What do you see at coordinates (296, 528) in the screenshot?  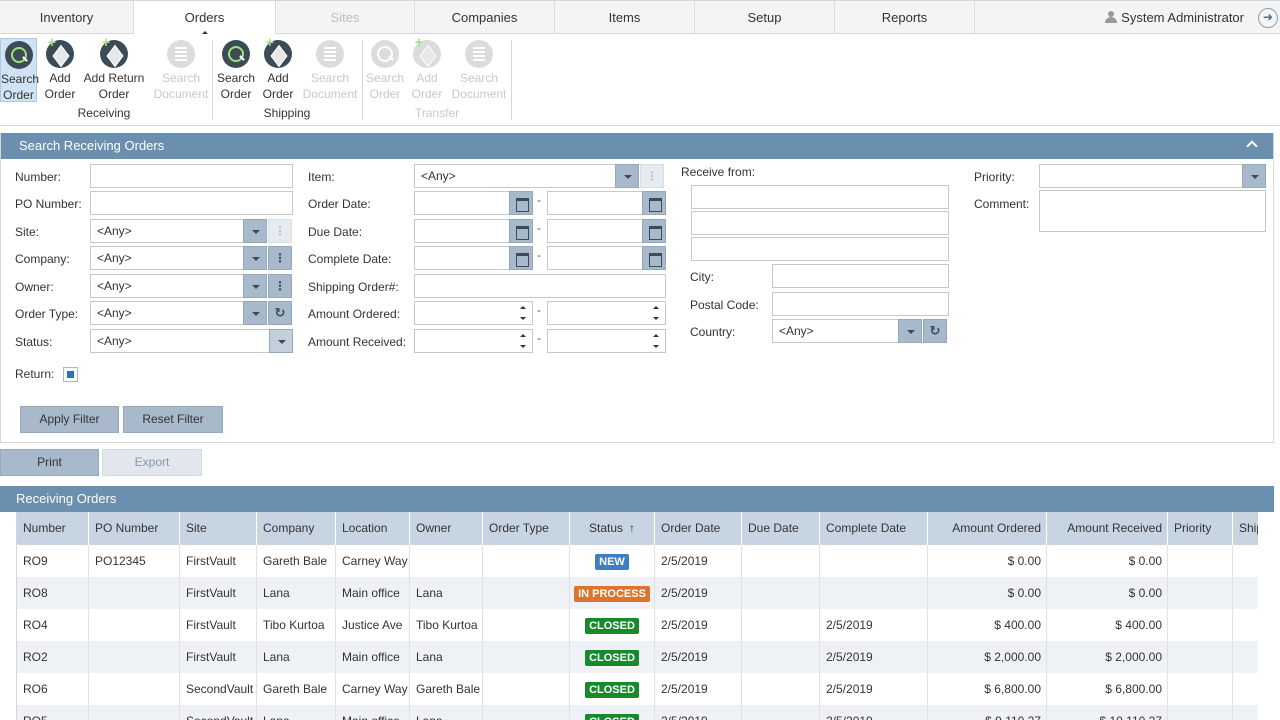 I see `column-header-company: Company` at bounding box center [296, 528].